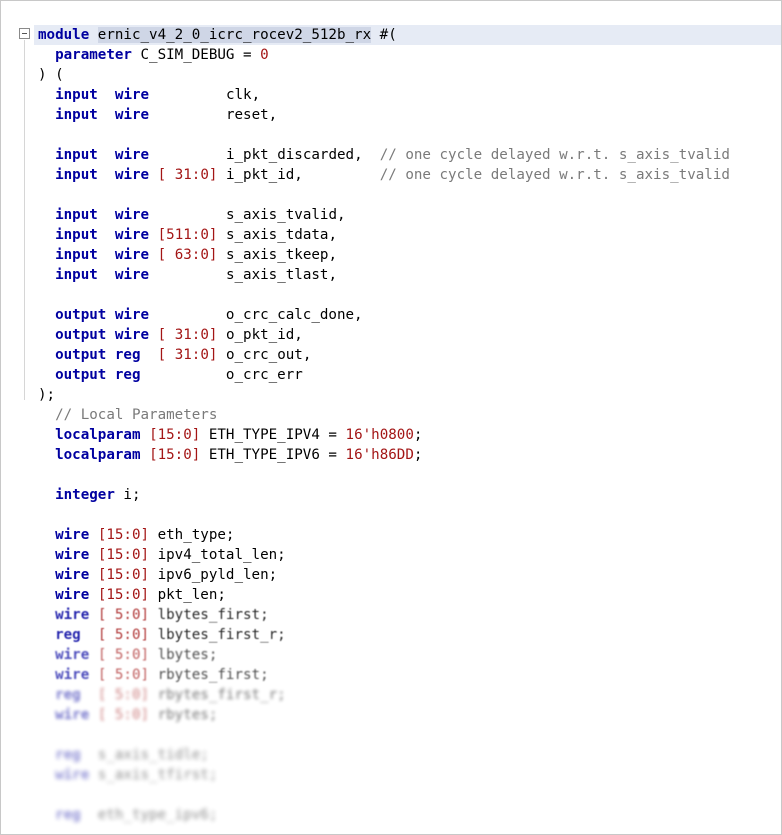  What do you see at coordinates (24, 33) in the screenshot?
I see `fold-collapse-icon` at bounding box center [24, 33].